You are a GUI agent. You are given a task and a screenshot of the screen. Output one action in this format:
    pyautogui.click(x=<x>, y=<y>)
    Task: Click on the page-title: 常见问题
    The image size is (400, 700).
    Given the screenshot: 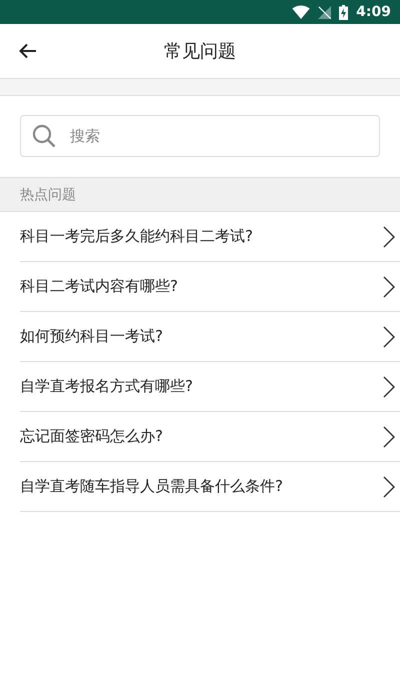 What is the action you would take?
    pyautogui.click(x=200, y=51)
    